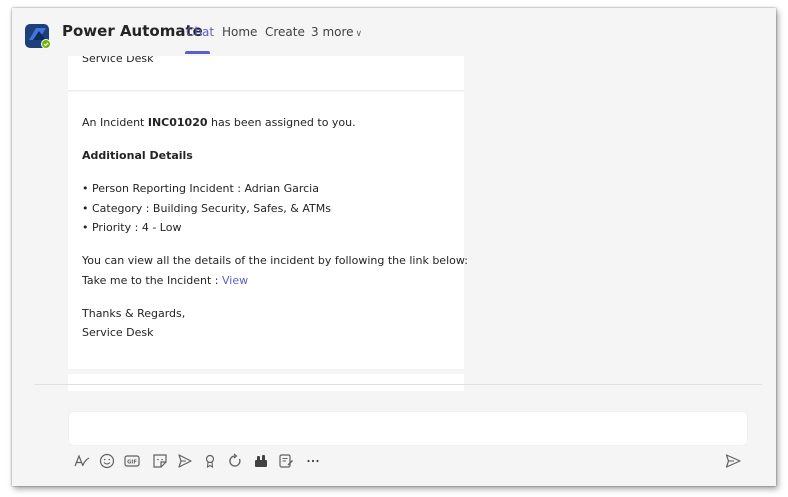 The width and height of the screenshot is (788, 497). What do you see at coordinates (197, 52) in the screenshot?
I see `active-tab-indicator` at bounding box center [197, 52].